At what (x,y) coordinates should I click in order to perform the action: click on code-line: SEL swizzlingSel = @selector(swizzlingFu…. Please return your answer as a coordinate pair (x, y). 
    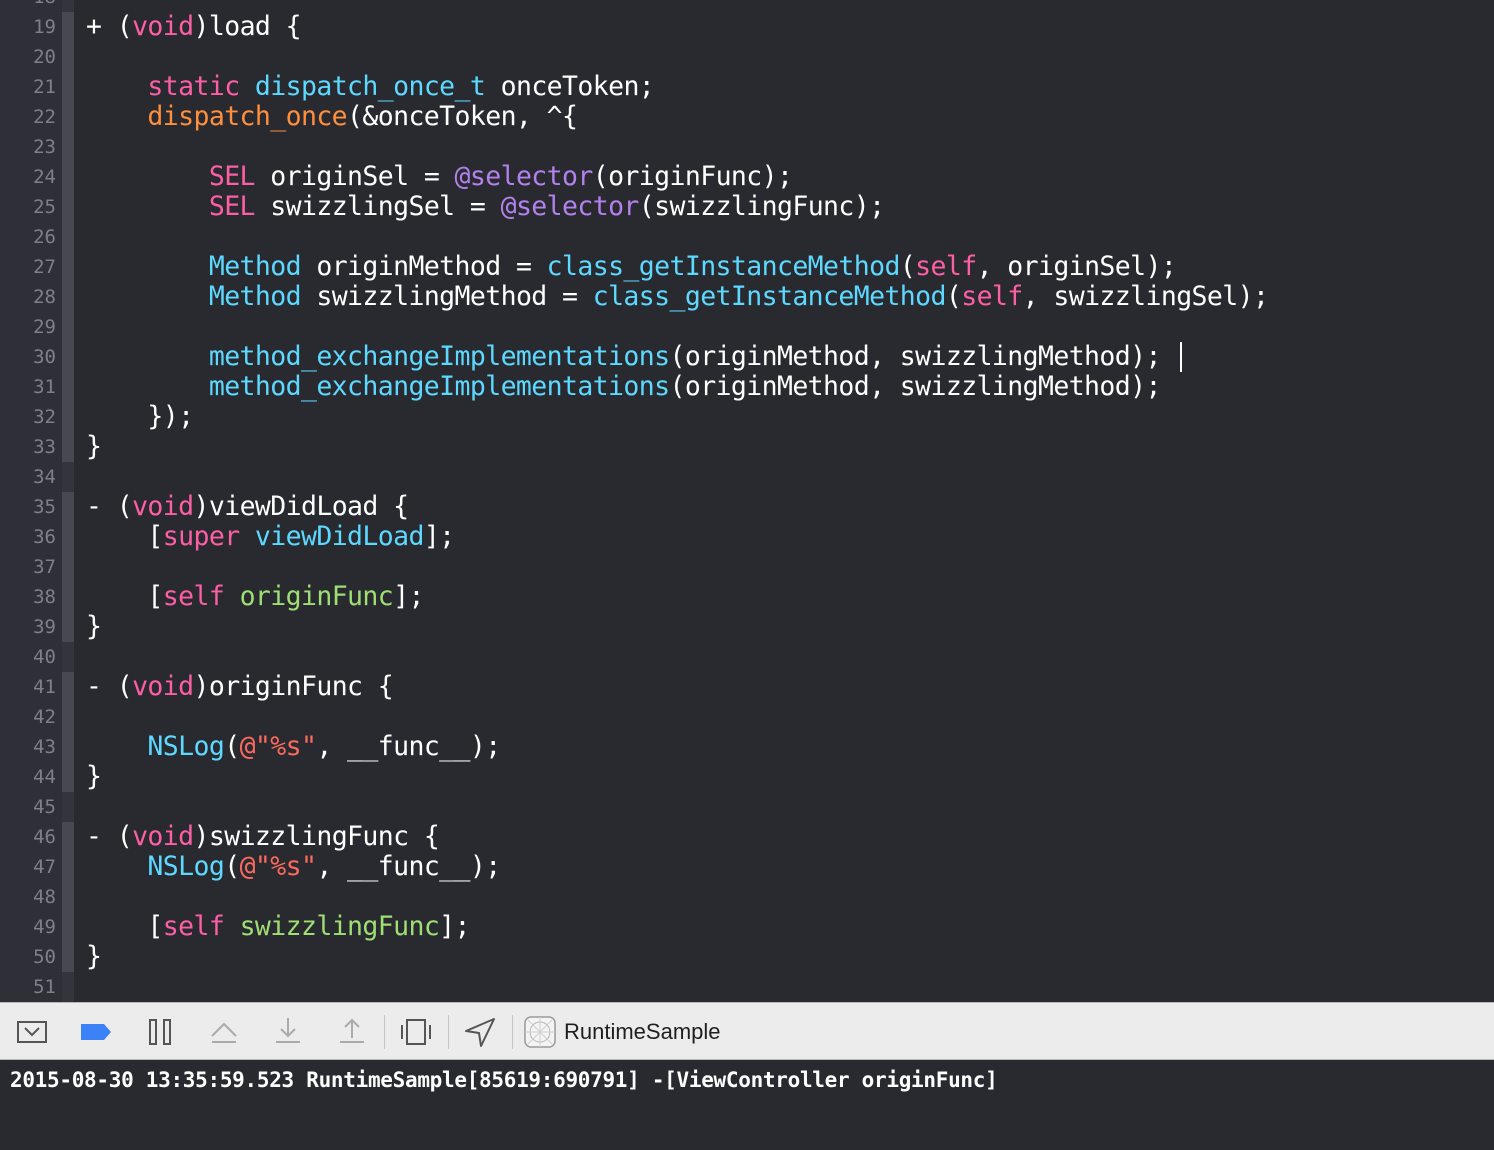
    Looking at the image, I should click on (485, 206).